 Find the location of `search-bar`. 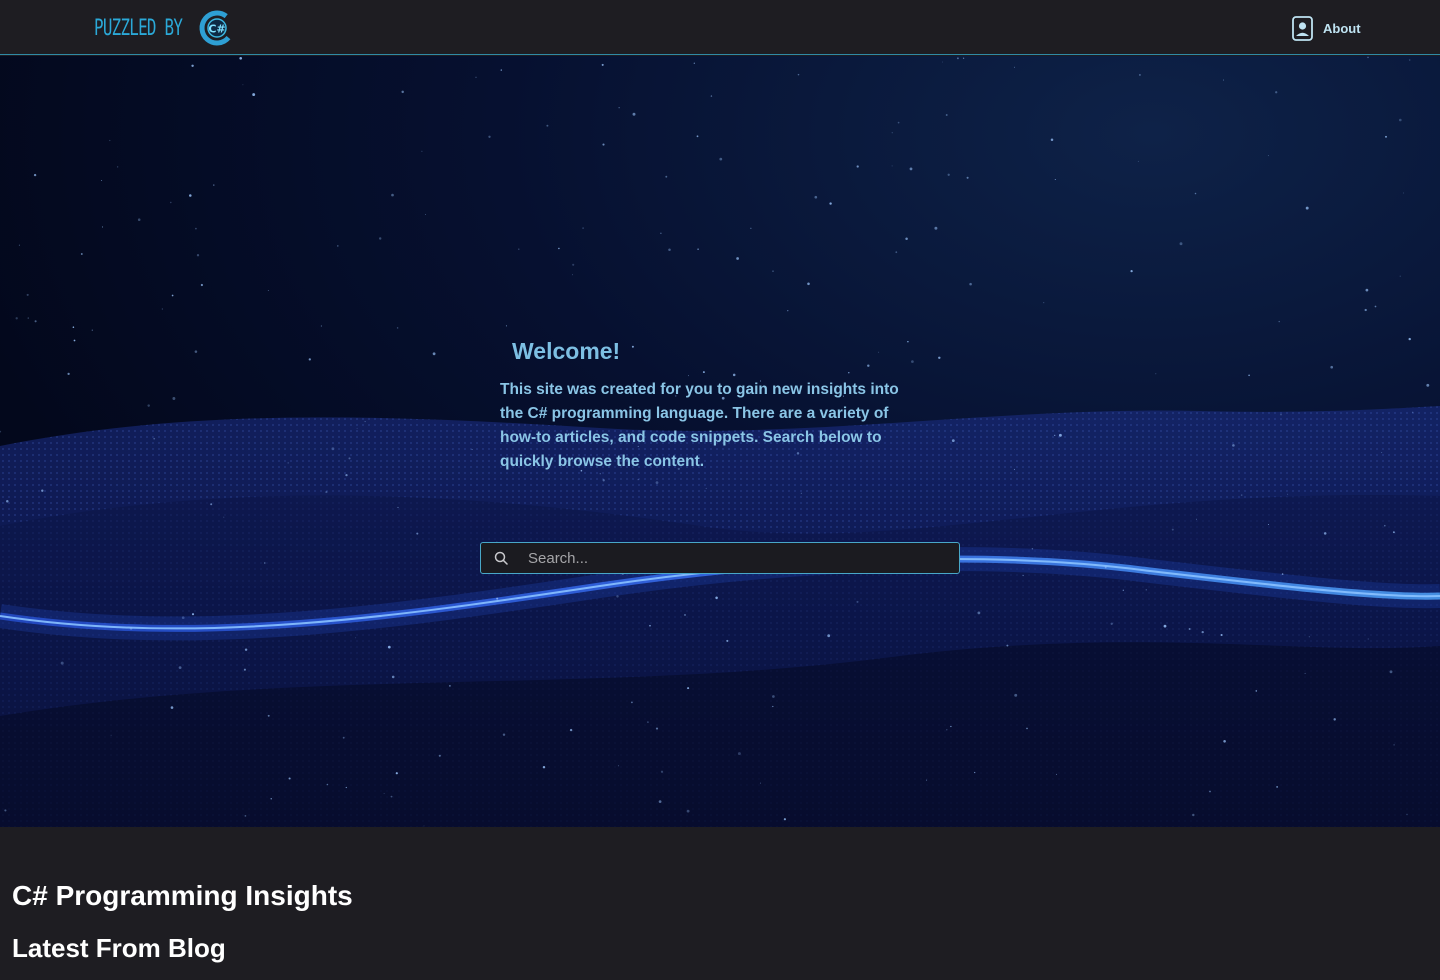

search-bar is located at coordinates (720, 558).